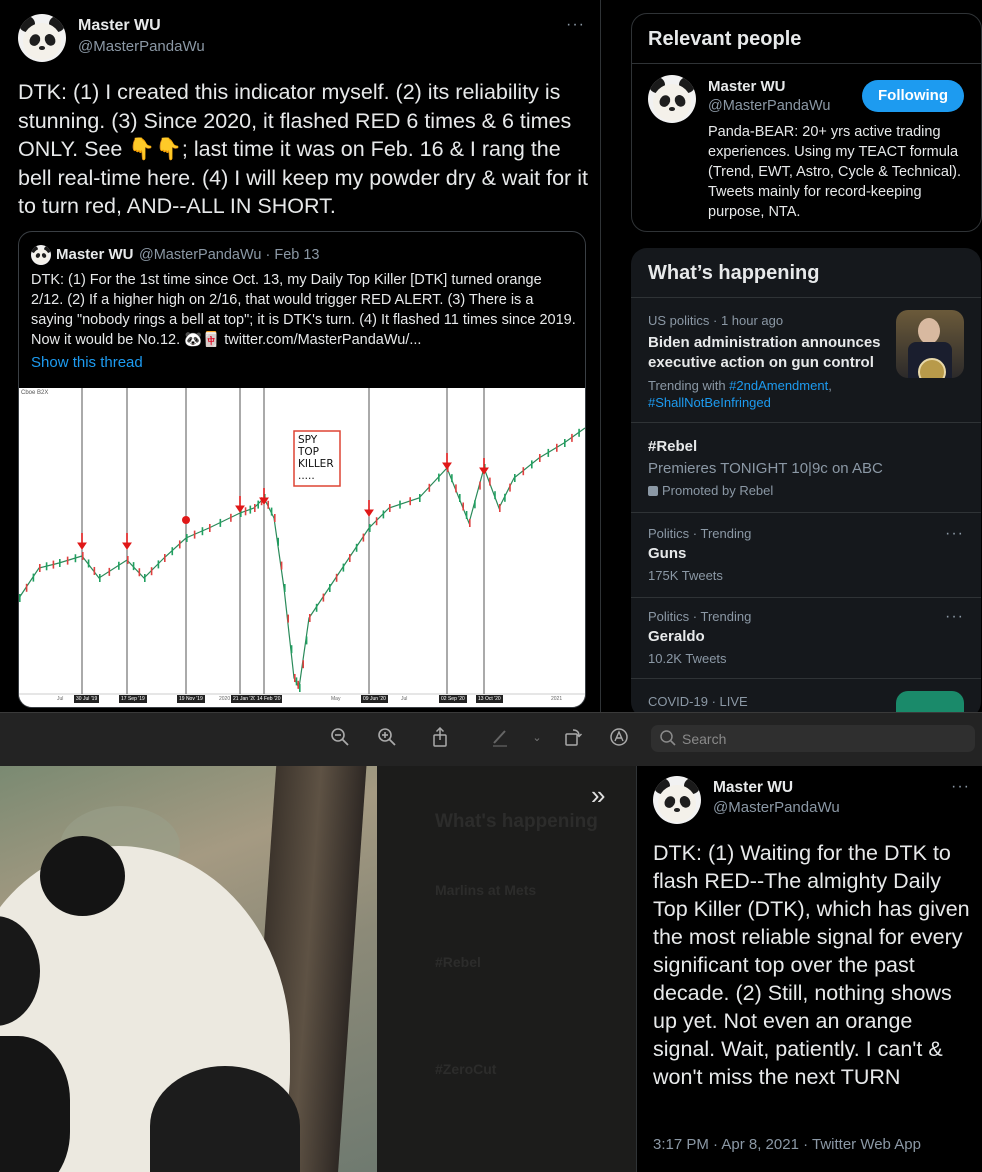 This screenshot has height=1172, width=982. I want to click on zoom-in-icon, so click(387, 738).